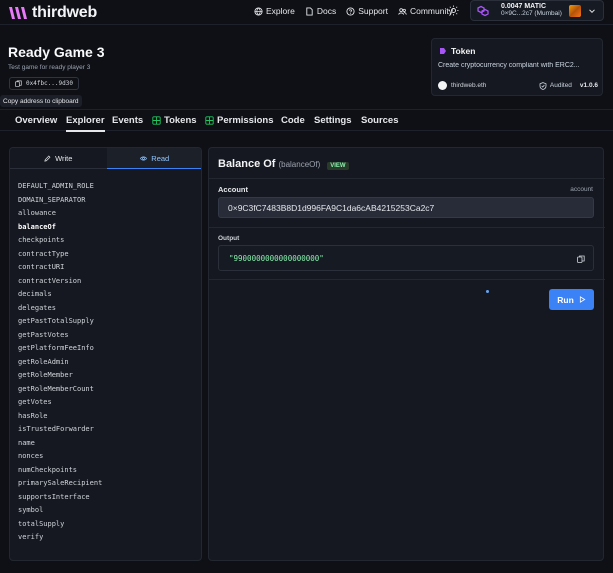 Image resolution: width=613 pixels, height=573 pixels. What do you see at coordinates (431, 11) in the screenshot?
I see `nav-community-label: Community` at bounding box center [431, 11].